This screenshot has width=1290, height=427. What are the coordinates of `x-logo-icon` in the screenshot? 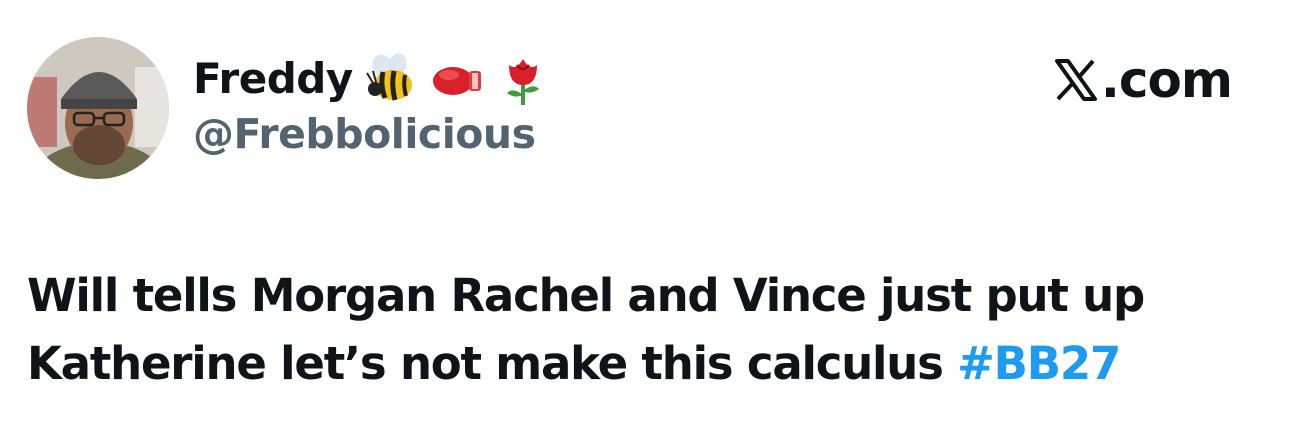 It's located at (1076, 80).